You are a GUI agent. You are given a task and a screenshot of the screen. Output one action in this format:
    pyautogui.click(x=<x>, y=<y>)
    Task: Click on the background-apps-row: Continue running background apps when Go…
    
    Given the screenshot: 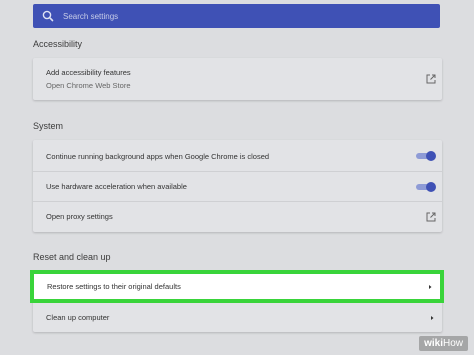 What is the action you would take?
    pyautogui.click(x=237, y=156)
    